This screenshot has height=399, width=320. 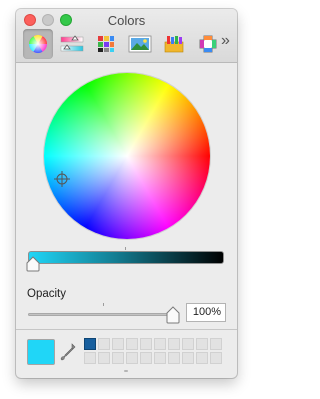 I want to click on brightness-slider-thumb, so click(x=33, y=264).